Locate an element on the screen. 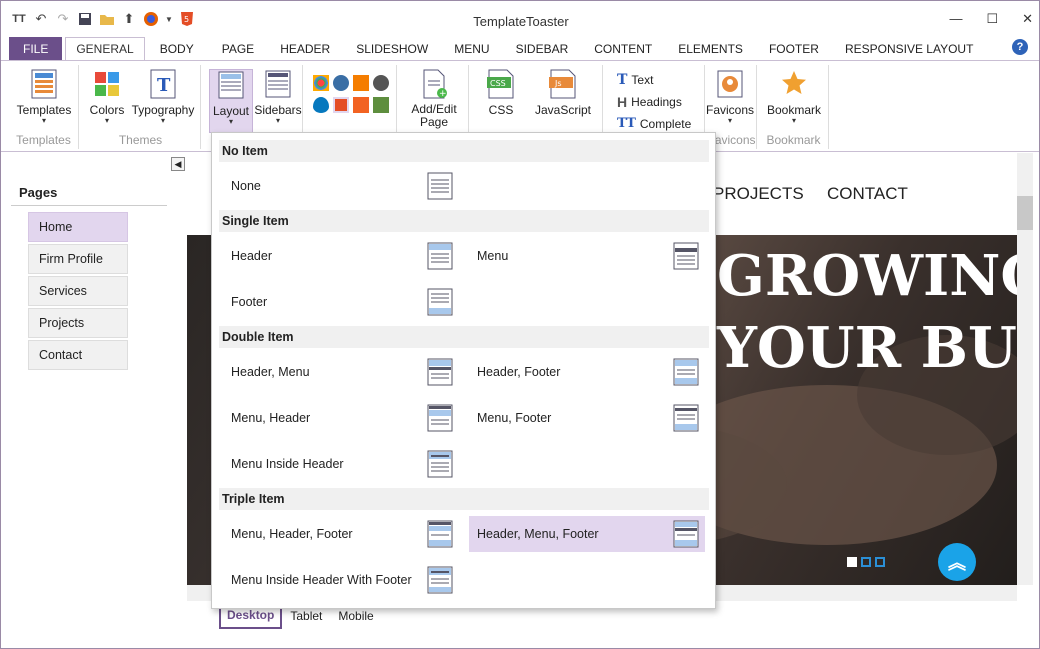  layout-option-menu-footer: Menu, Footer is located at coordinates (585, 418).